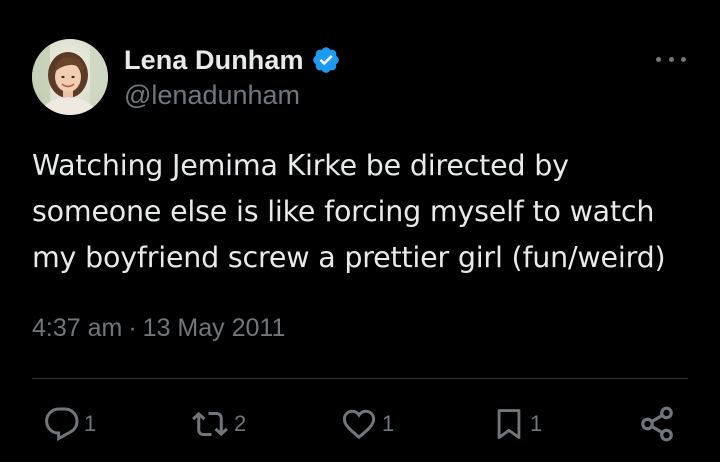 Image resolution: width=720 pixels, height=462 pixels. Describe the element at coordinates (70, 77) in the screenshot. I see `avatar` at that location.